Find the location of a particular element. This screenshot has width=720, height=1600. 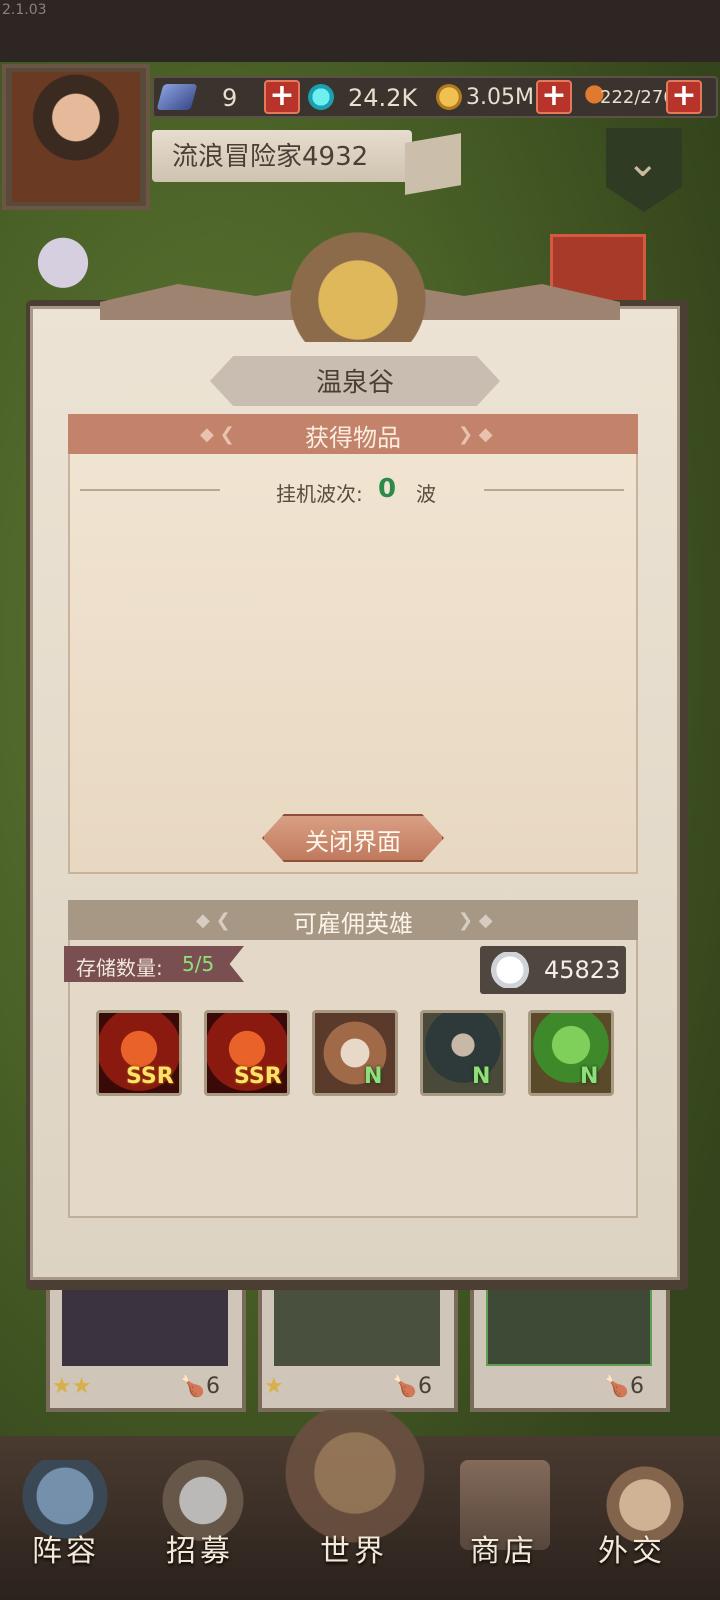

ticket-count: 9 is located at coordinates (230, 98).